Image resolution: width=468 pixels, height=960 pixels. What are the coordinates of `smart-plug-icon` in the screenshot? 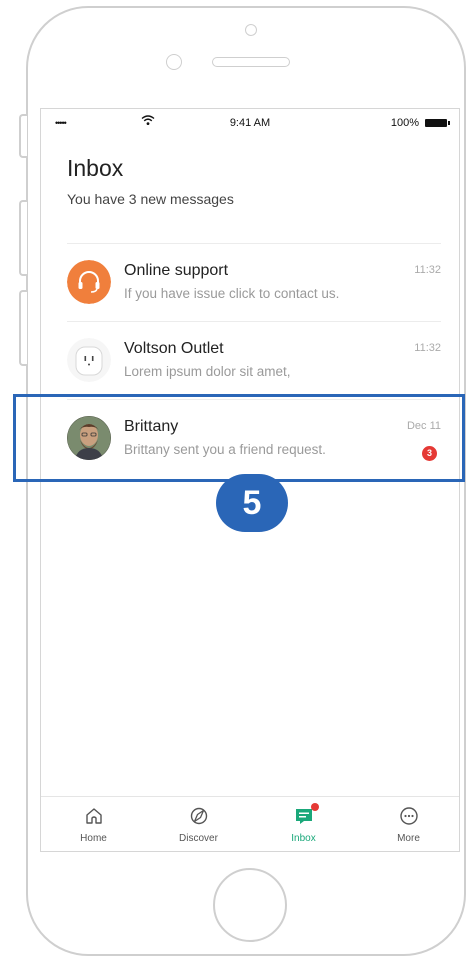 It's located at (89, 360).